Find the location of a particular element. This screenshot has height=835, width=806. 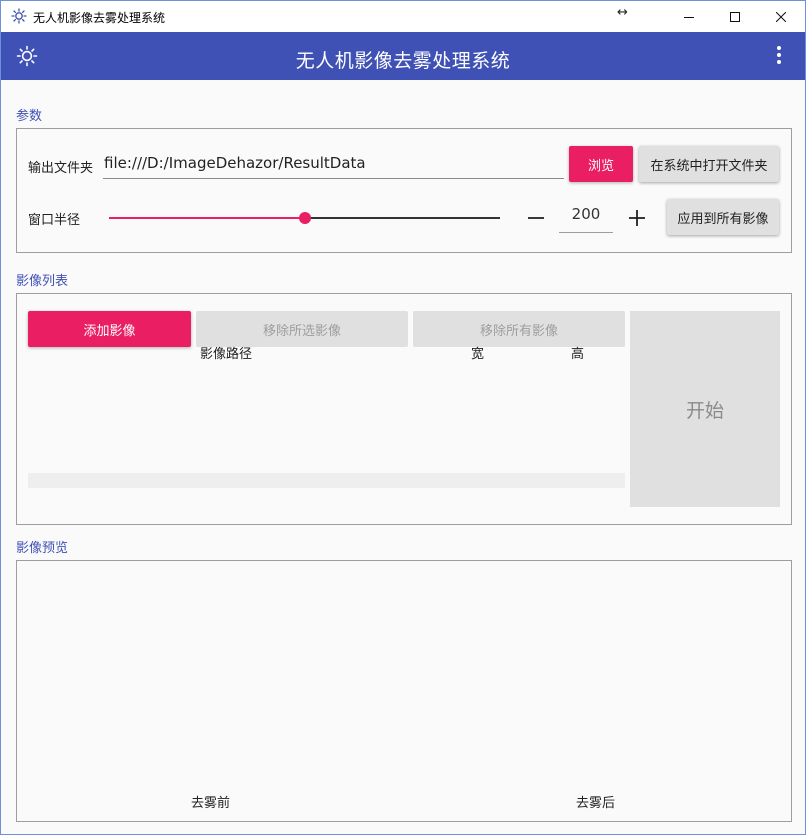

browse-button: 浏览 is located at coordinates (601, 164).